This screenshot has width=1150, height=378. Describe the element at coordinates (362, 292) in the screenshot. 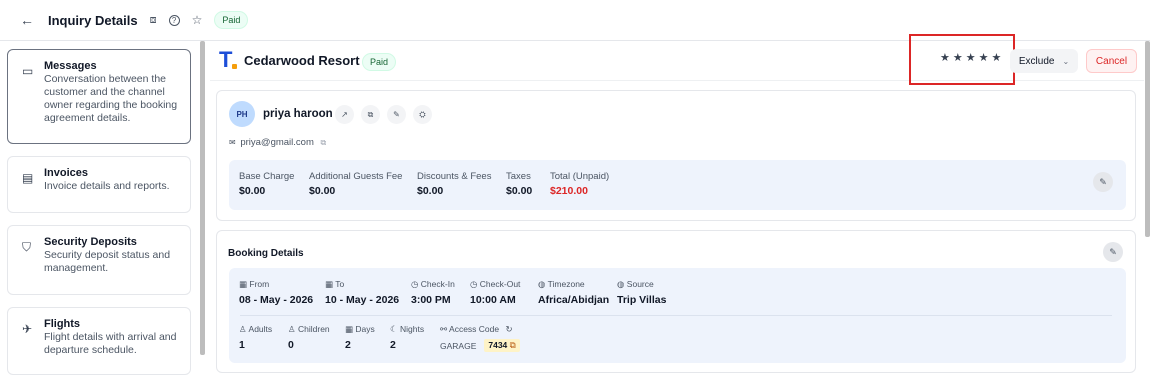

I see `detail-to: ▦ To 10 - May - 2026` at that location.